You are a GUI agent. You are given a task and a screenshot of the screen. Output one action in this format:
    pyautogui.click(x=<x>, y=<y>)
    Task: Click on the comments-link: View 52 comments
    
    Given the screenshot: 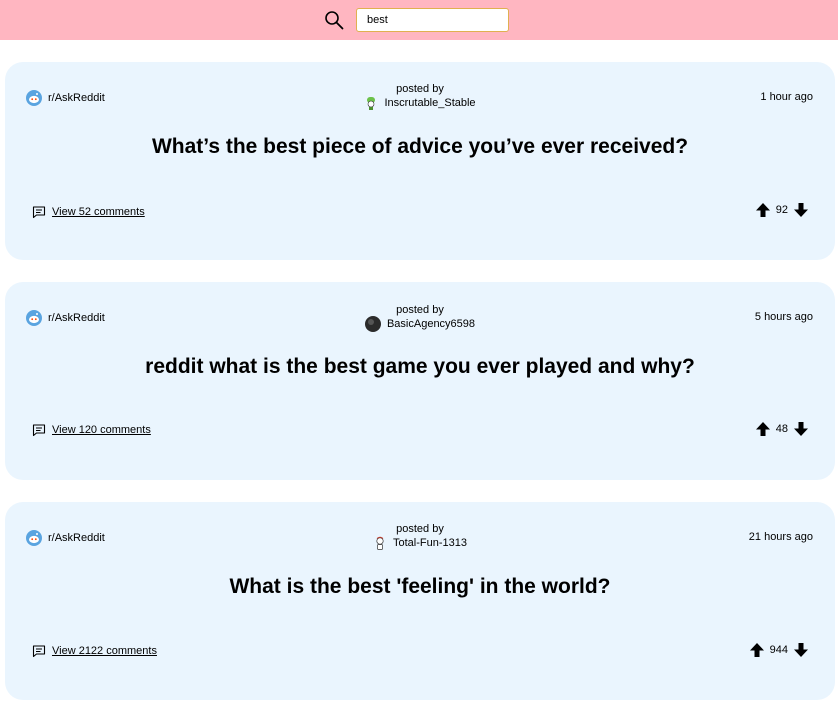 What is the action you would take?
    pyautogui.click(x=88, y=212)
    